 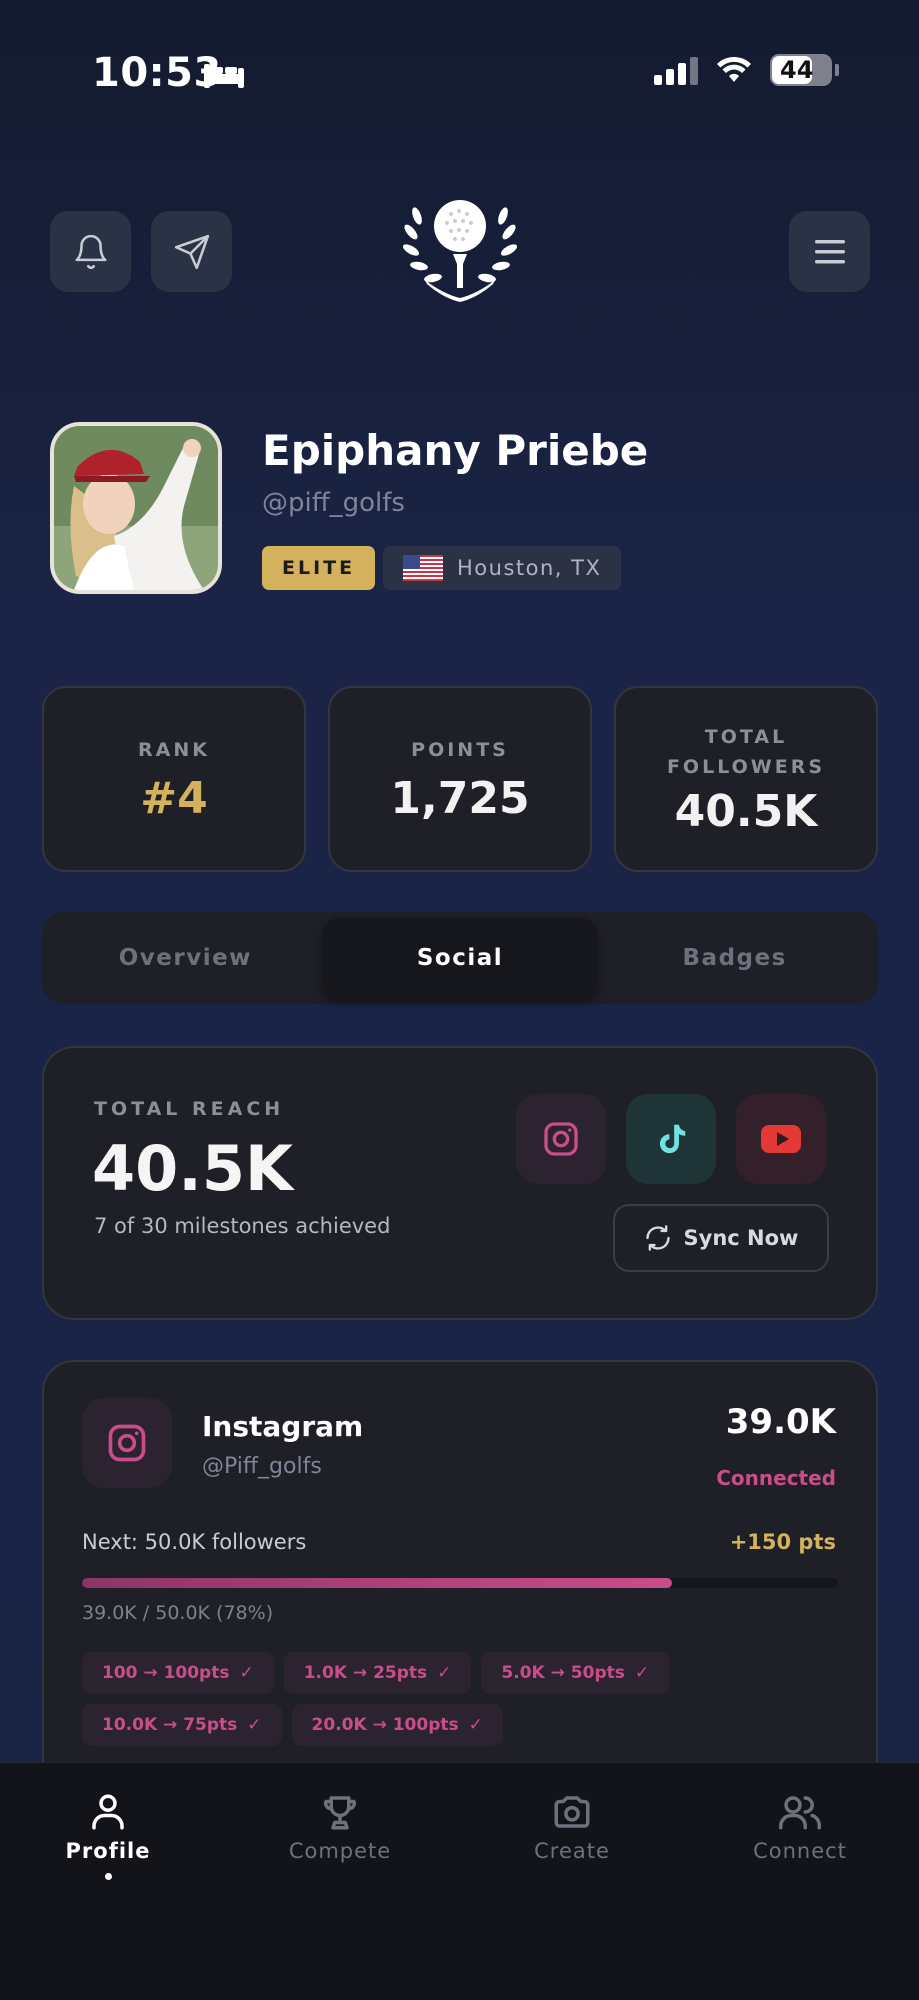 What do you see at coordinates (676, 70) in the screenshot?
I see `cellular-signal-icon` at bounding box center [676, 70].